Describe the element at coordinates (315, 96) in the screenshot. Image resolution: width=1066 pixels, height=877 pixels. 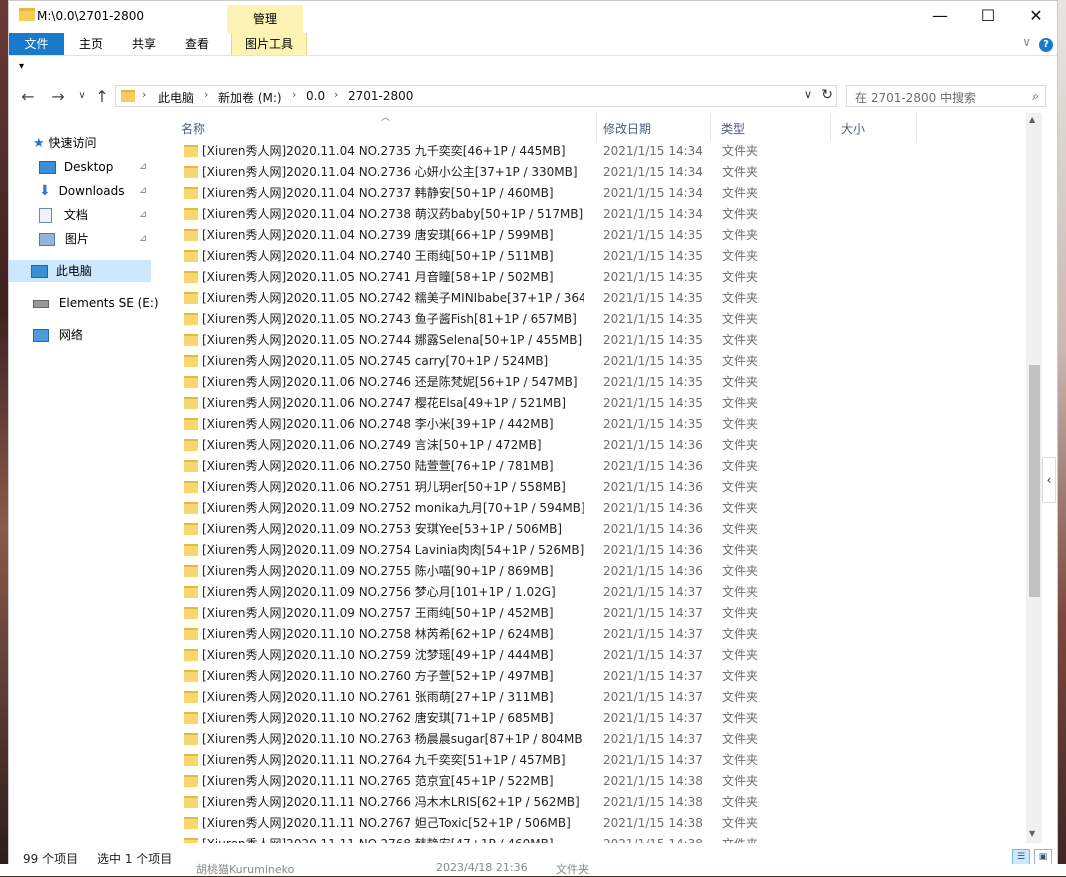
I see `breadcrumb-folder-0: 0.0` at that location.